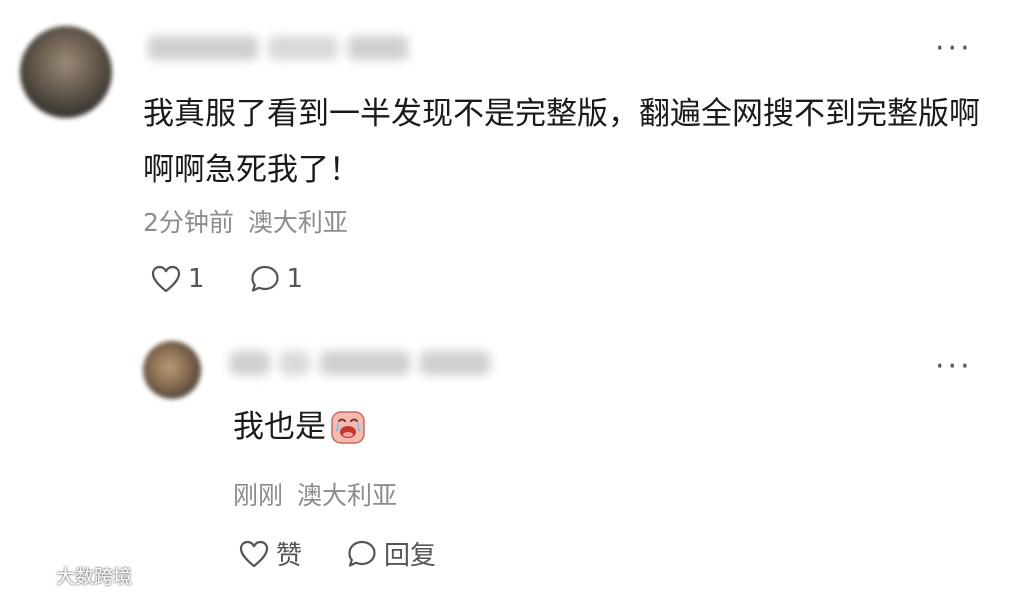 The image size is (1024, 597). I want to click on watermark-logo-icon, so click(29, 575).